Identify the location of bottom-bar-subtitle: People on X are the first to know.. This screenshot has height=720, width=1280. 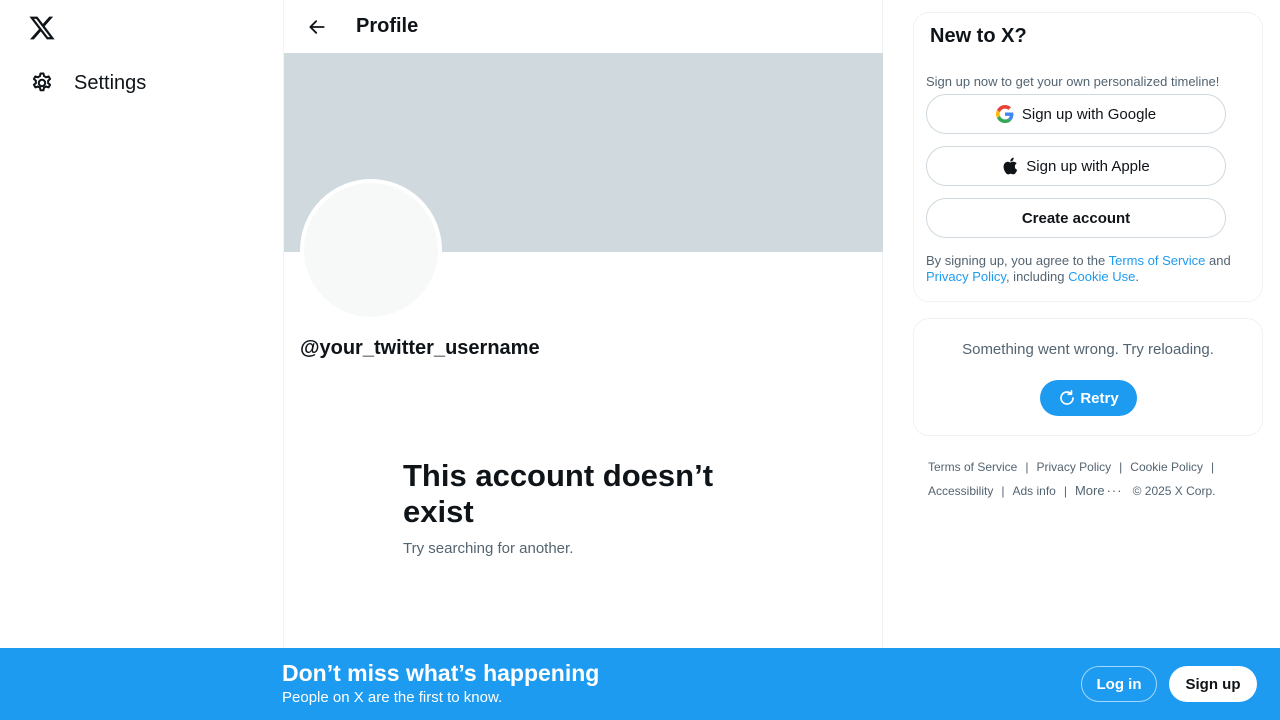
(392, 697).